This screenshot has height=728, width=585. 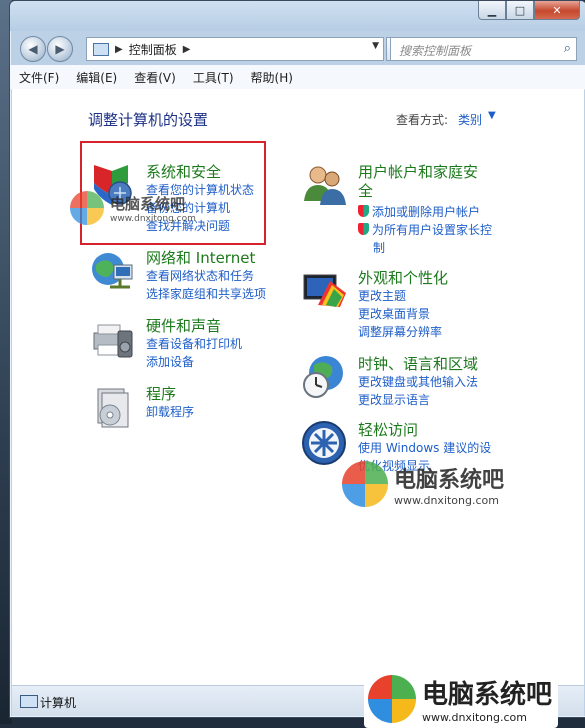 What do you see at coordinates (425, 229) in the screenshot?
I see `parental-controls-link: 为所有用户设置家长控` at bounding box center [425, 229].